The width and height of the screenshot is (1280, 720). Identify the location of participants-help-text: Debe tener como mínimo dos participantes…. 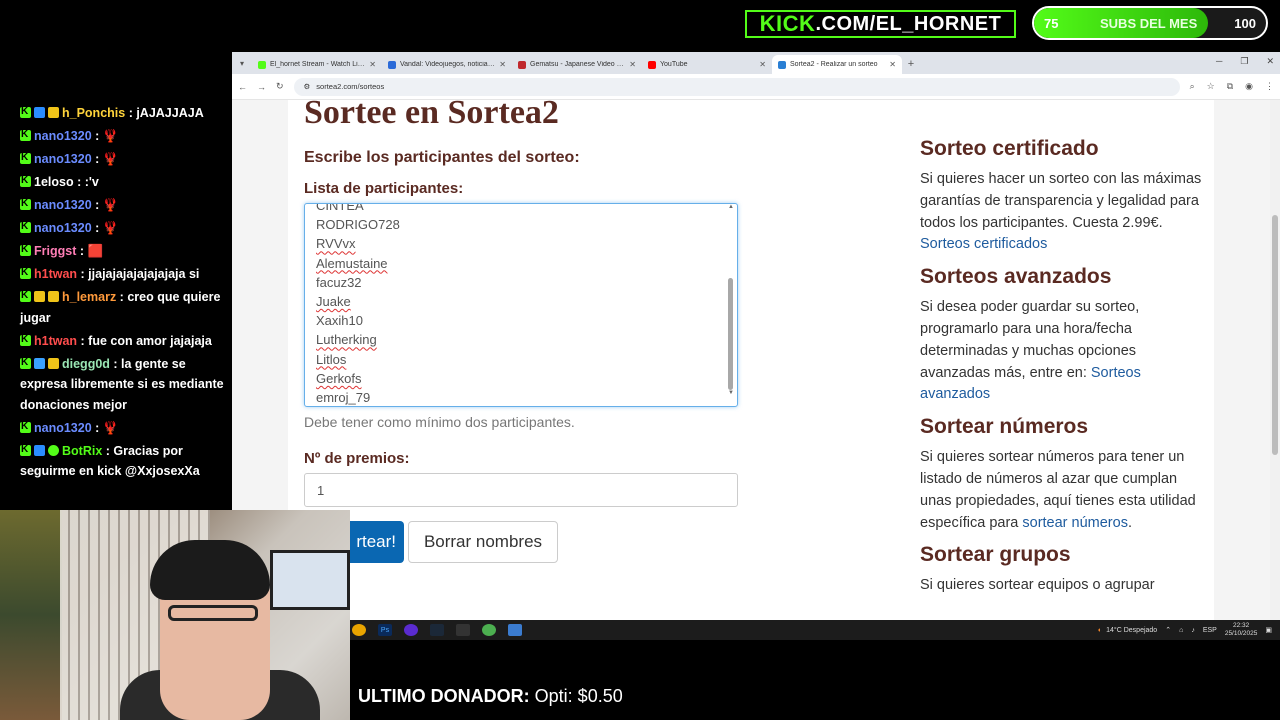
(439, 422).